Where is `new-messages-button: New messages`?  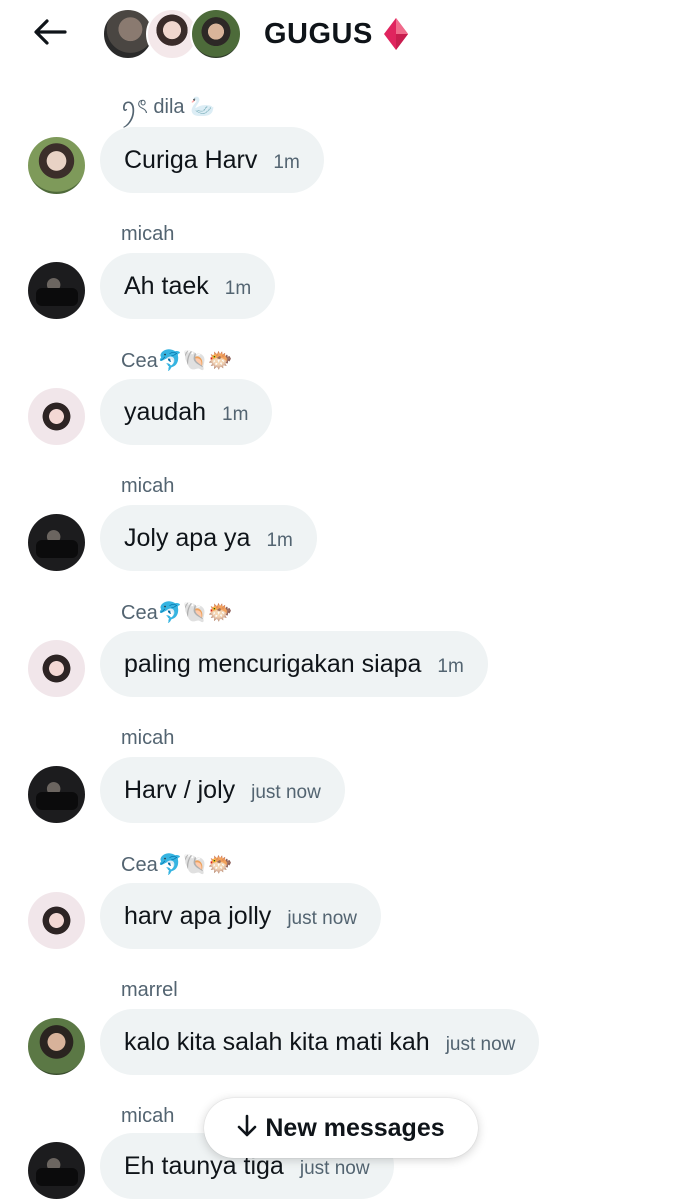
new-messages-button: New messages is located at coordinates (341, 1128).